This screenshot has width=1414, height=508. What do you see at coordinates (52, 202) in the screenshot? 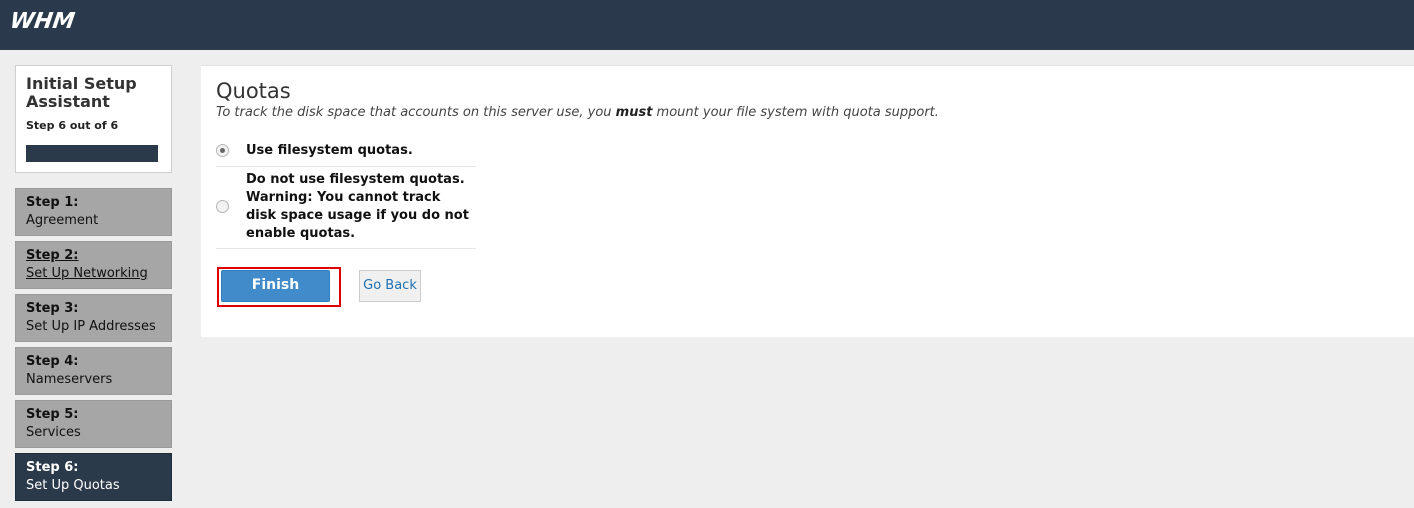
I see `step-number: Step 1:` at bounding box center [52, 202].